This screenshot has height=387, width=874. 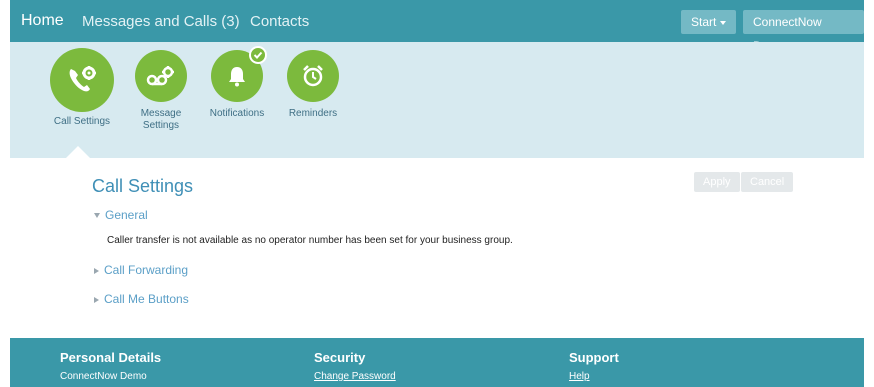 What do you see at coordinates (161, 21) in the screenshot?
I see `nav-messages-and-calls: Messages and Calls (3)` at bounding box center [161, 21].